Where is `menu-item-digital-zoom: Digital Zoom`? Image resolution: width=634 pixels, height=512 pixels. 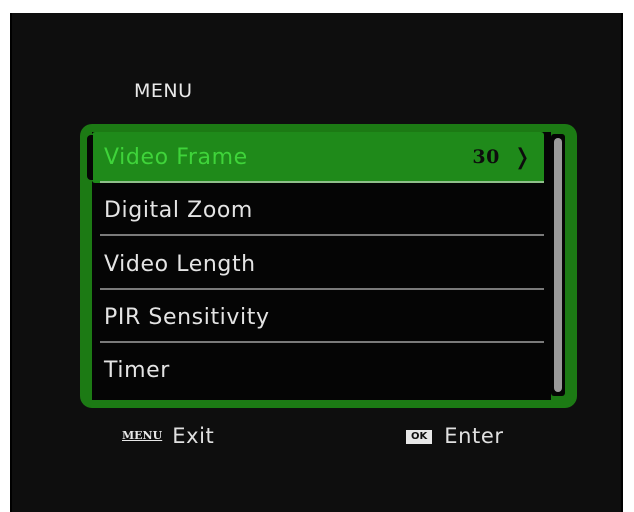 menu-item-digital-zoom: Digital Zoom is located at coordinates (318, 210).